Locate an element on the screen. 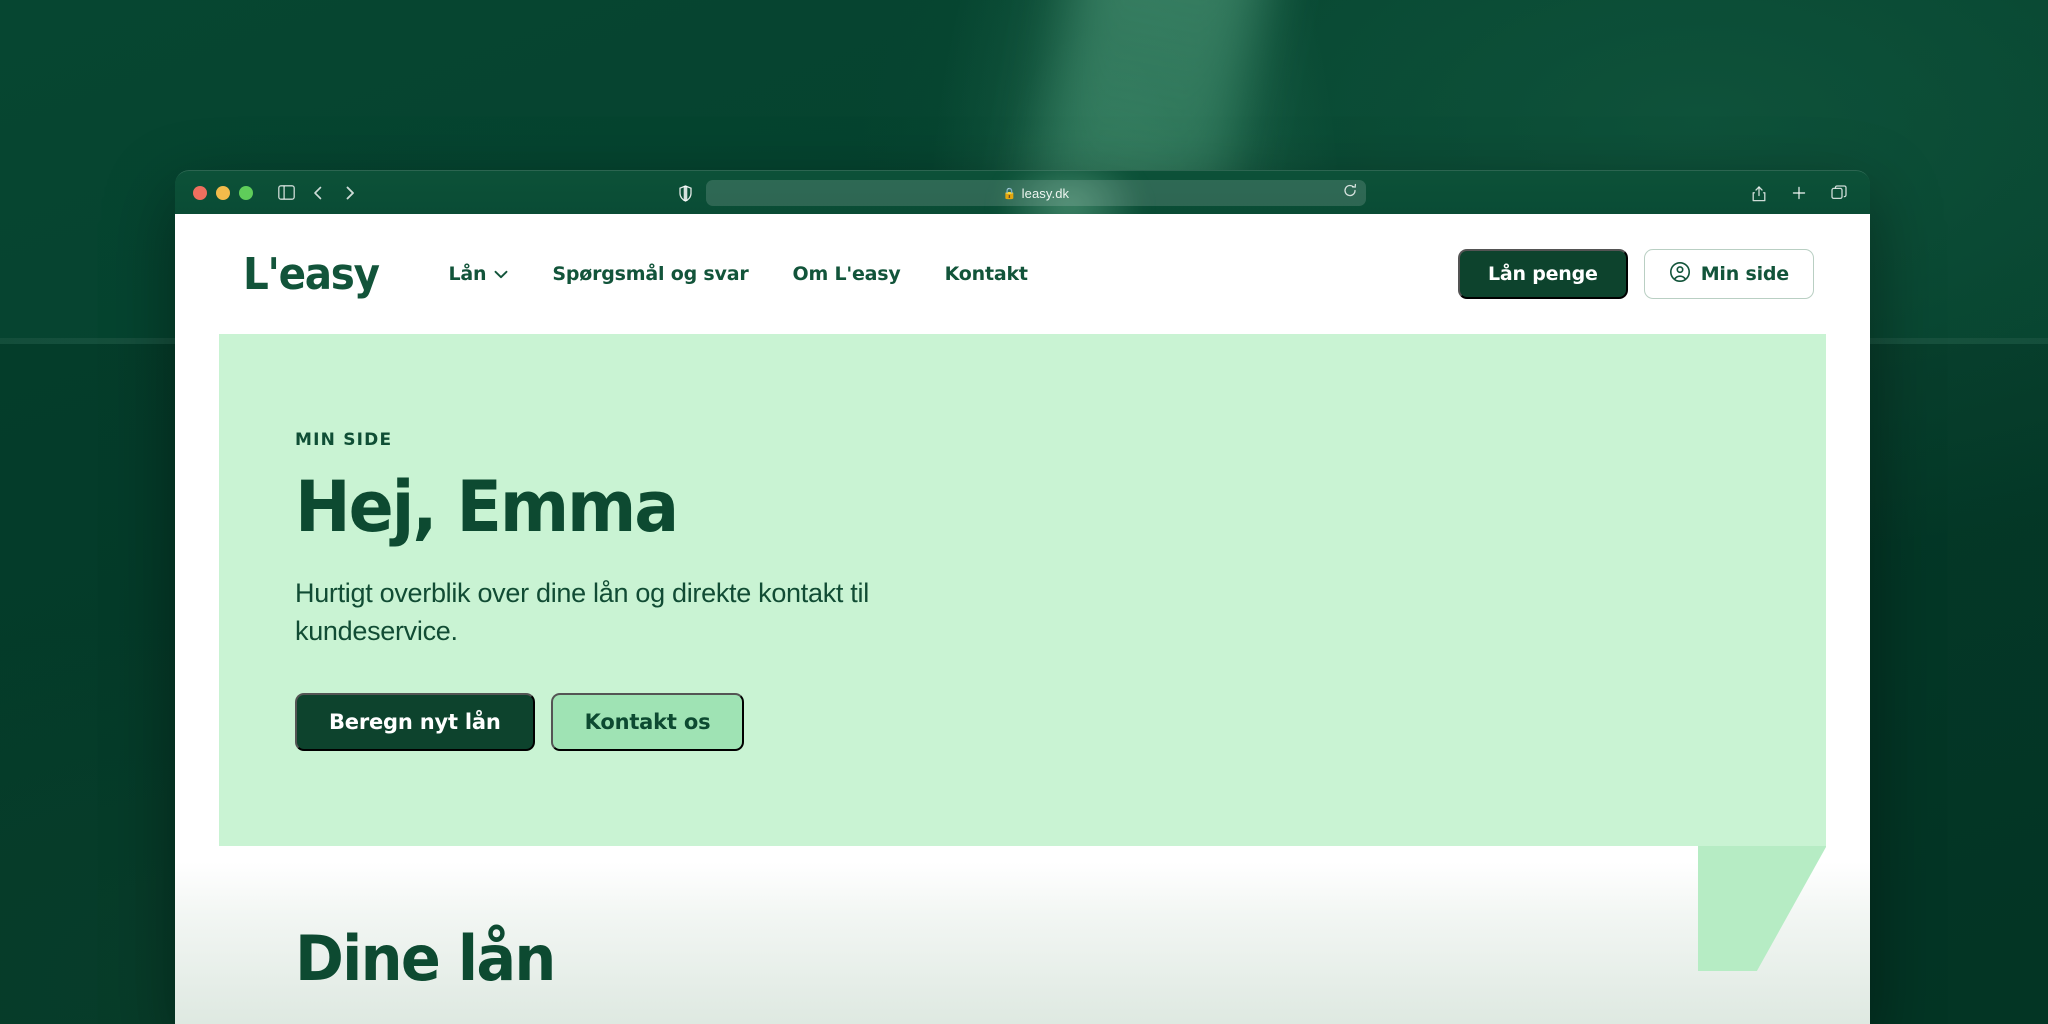 Image resolution: width=2048 pixels, height=1024 pixels. address-bar: 🔒 leasy.dk is located at coordinates (1036, 193).